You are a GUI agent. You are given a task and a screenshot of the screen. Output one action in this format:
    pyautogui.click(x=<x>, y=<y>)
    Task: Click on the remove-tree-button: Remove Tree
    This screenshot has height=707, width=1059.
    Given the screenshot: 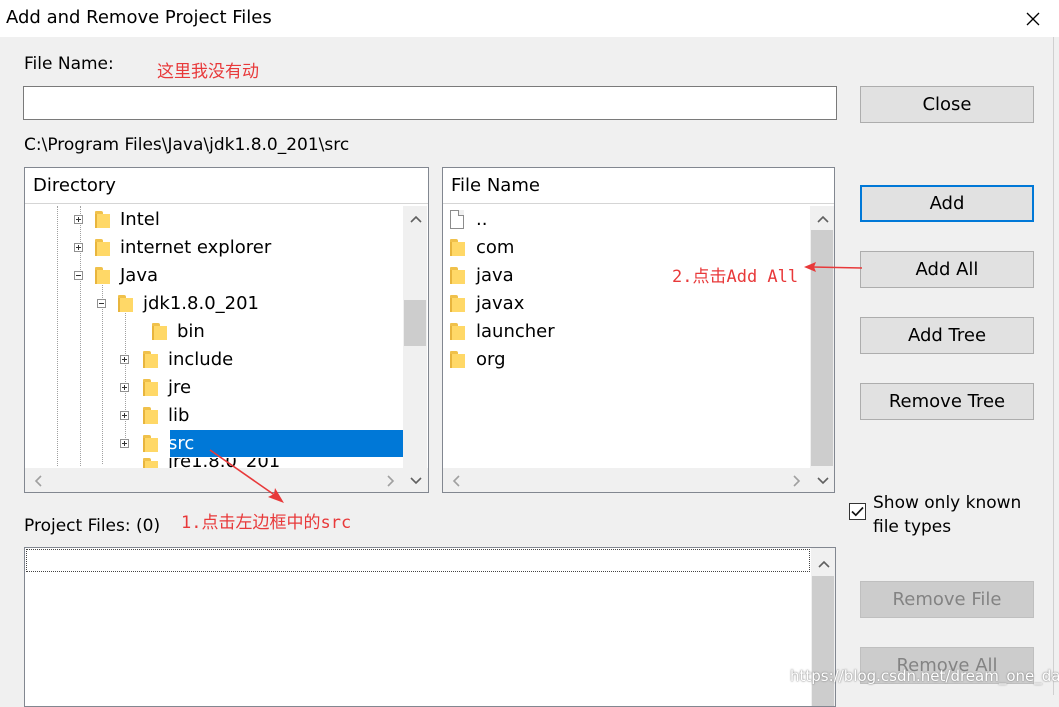 What is the action you would take?
    pyautogui.click(x=947, y=401)
    